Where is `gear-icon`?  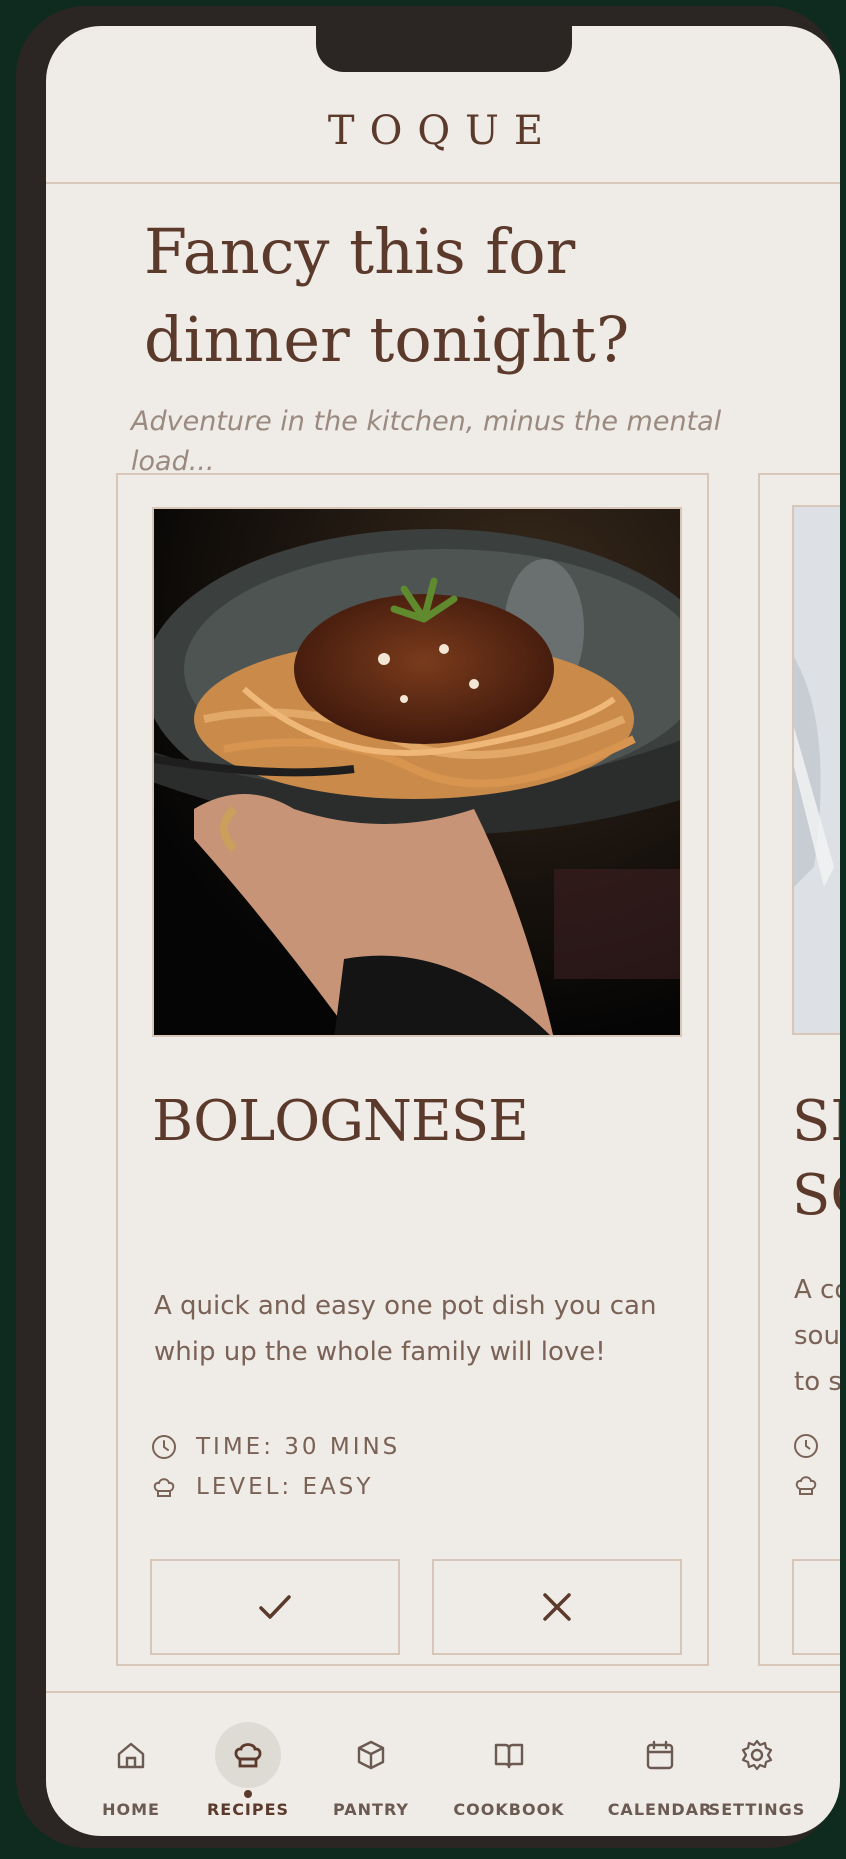 gear-icon is located at coordinates (757, 1755).